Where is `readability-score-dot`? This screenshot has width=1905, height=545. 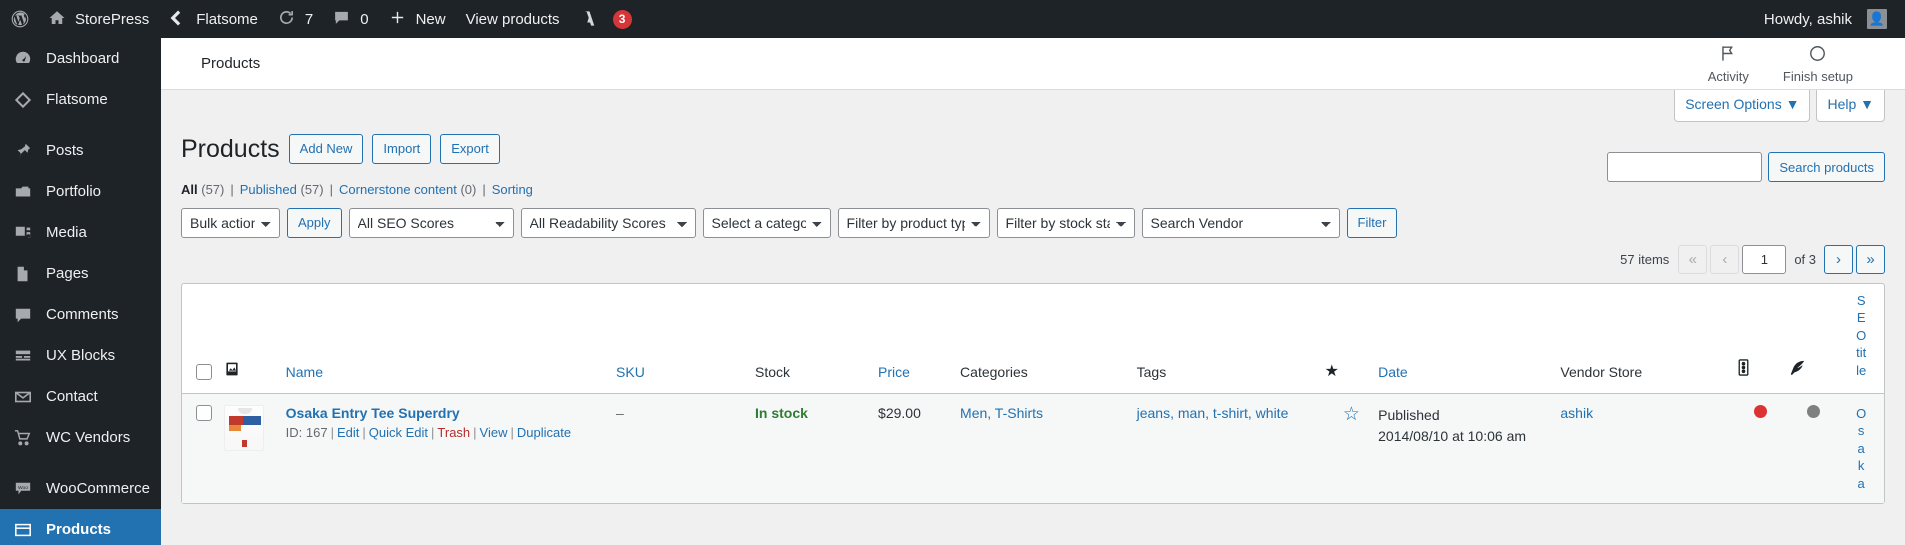
readability-score-dot is located at coordinates (1813, 411).